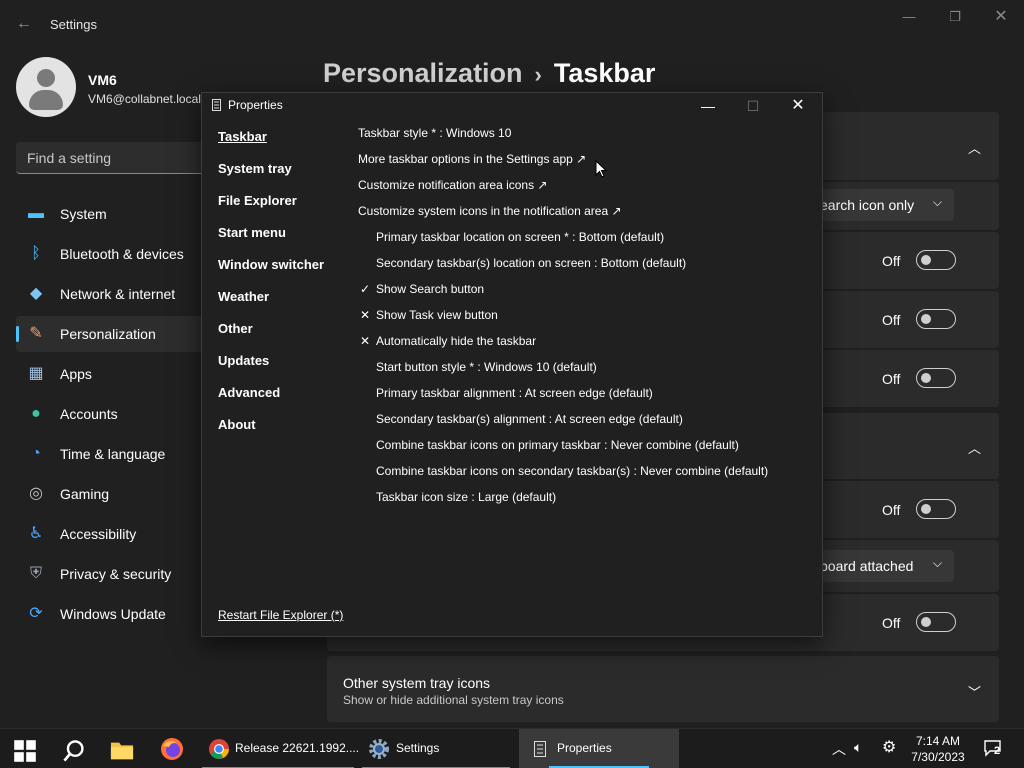 The height and width of the screenshot is (768, 1024). Describe the element at coordinates (98, 534) in the screenshot. I see `sidebar-item-label: Accessibility` at that location.